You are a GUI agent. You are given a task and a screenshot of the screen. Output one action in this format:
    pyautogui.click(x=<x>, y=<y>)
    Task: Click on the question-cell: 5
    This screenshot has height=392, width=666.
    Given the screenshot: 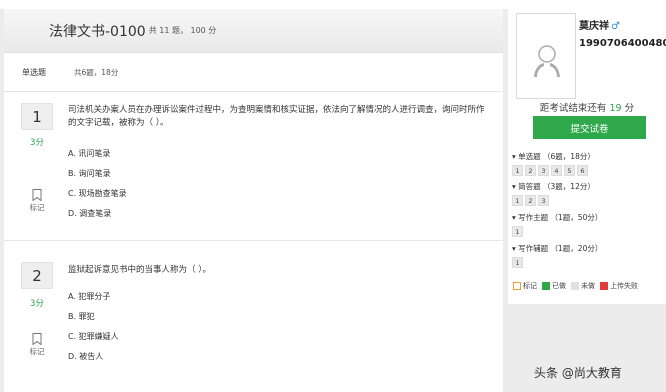 What is the action you would take?
    pyautogui.click(x=569, y=170)
    